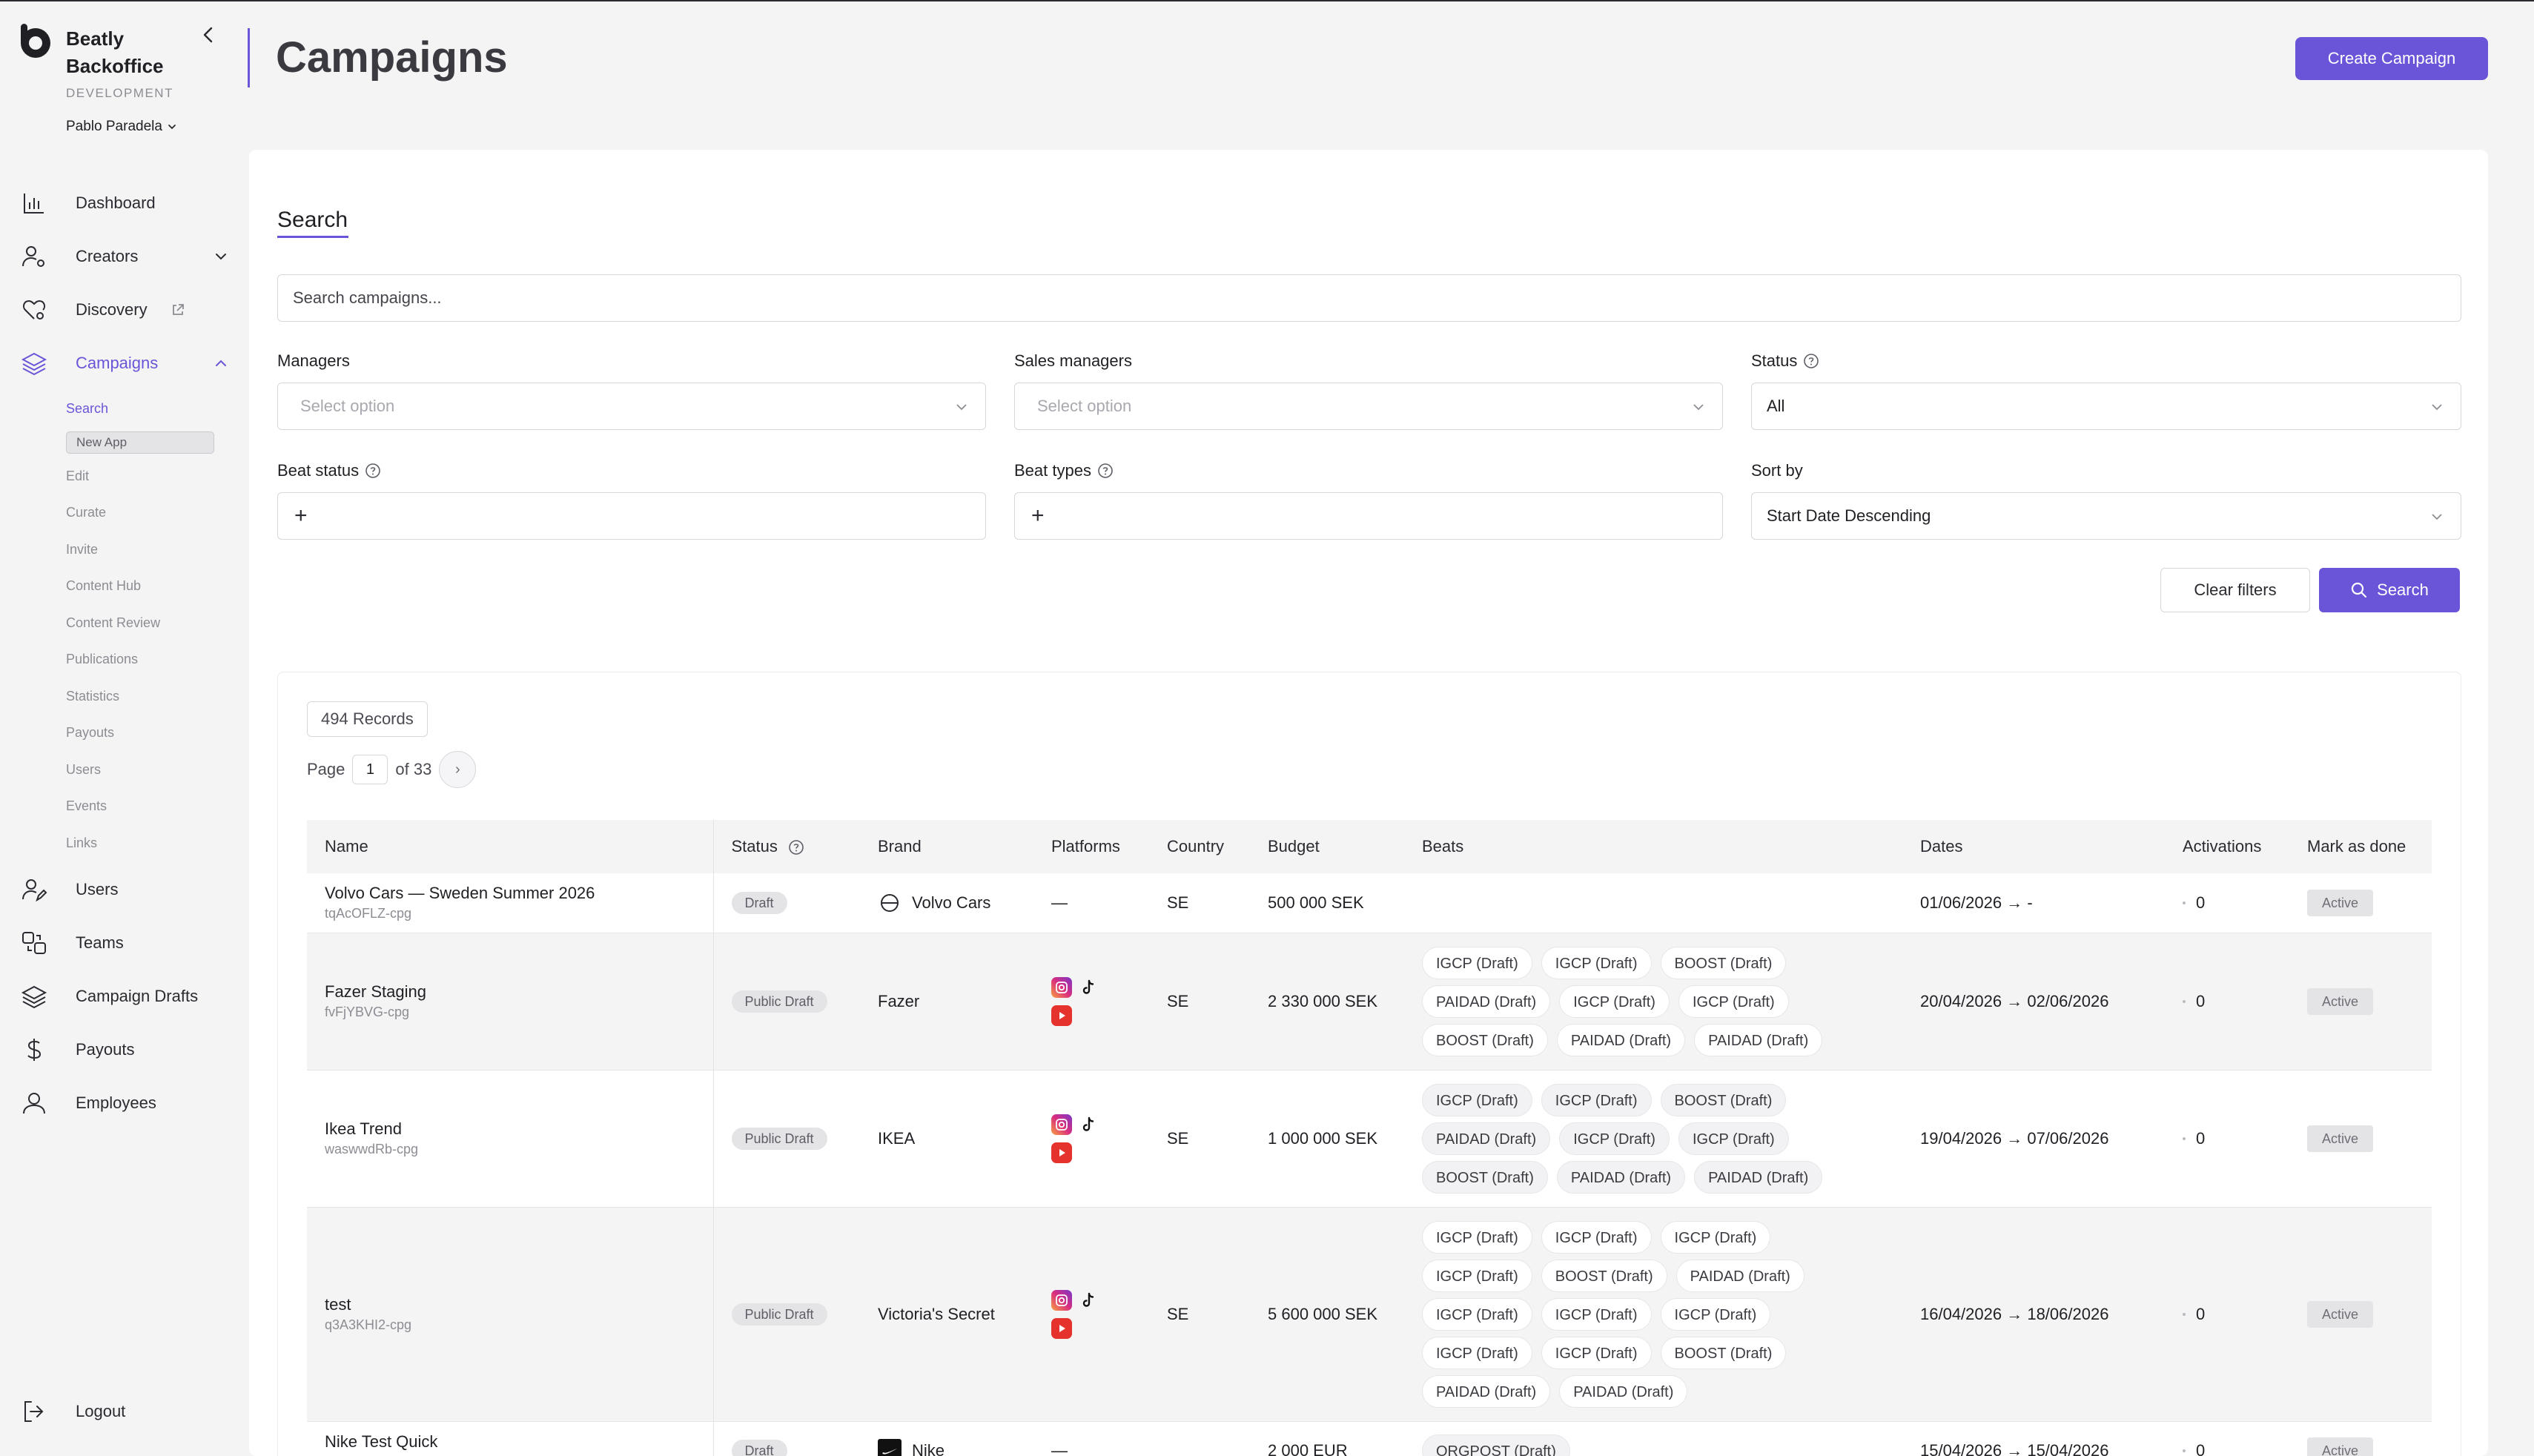 The image size is (2534, 1456). What do you see at coordinates (510, 846) in the screenshot?
I see `col-name: Name` at bounding box center [510, 846].